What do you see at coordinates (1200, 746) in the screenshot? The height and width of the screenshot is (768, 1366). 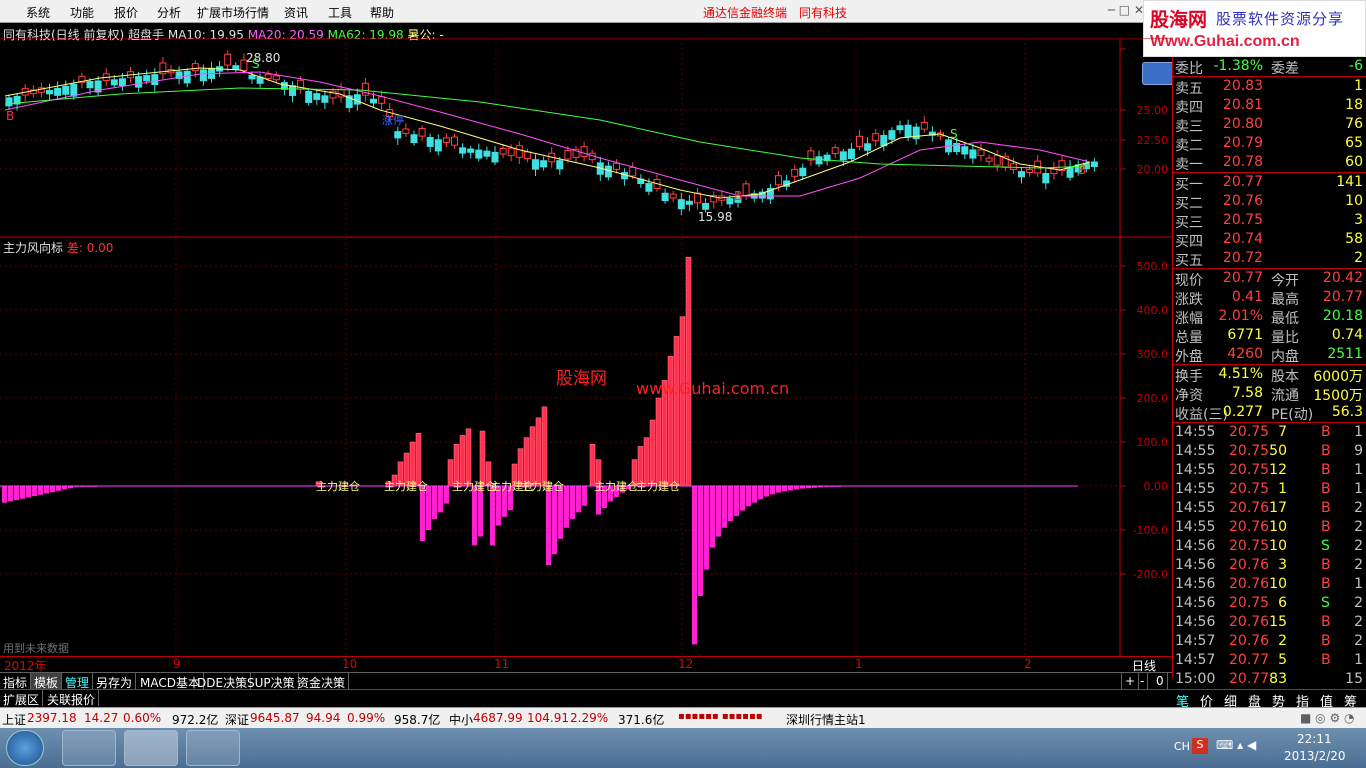 I see `sogou-icon: S` at bounding box center [1200, 746].